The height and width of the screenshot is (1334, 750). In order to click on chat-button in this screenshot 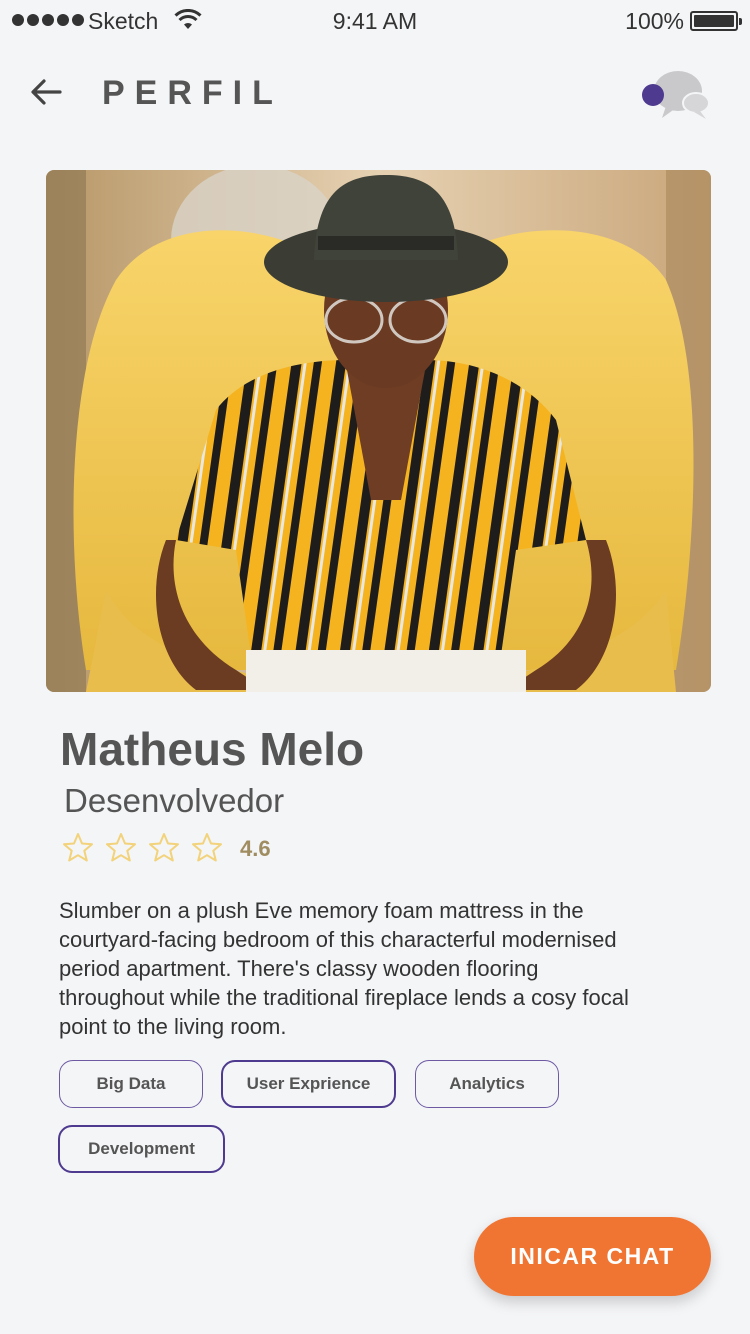, I will do `click(676, 96)`.